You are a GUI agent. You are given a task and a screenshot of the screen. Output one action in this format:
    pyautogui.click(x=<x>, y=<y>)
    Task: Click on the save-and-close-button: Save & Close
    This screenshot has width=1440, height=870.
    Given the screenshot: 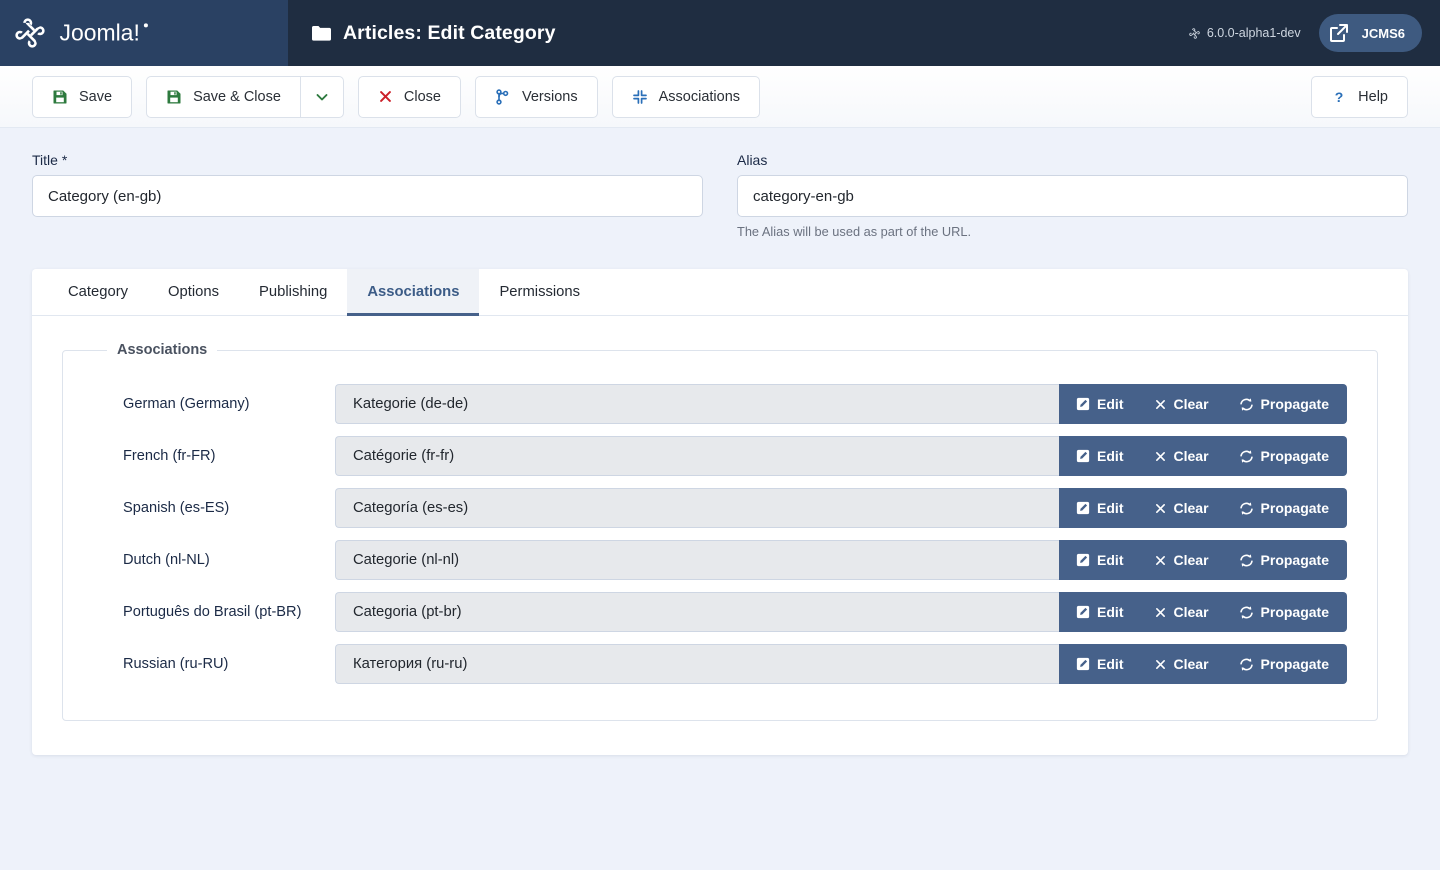 What is the action you would take?
    pyautogui.click(x=223, y=96)
    